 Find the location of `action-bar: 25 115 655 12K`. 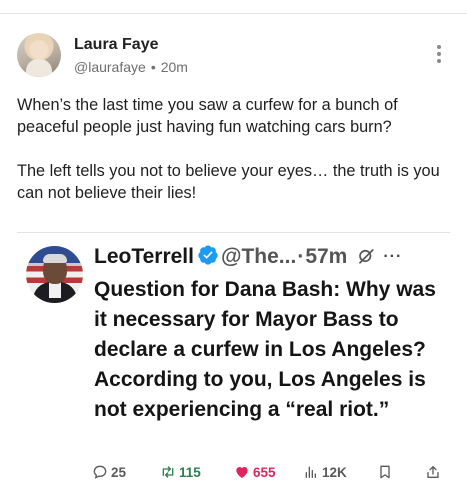

action-bar: 25 115 655 12K is located at coordinates (267, 472).